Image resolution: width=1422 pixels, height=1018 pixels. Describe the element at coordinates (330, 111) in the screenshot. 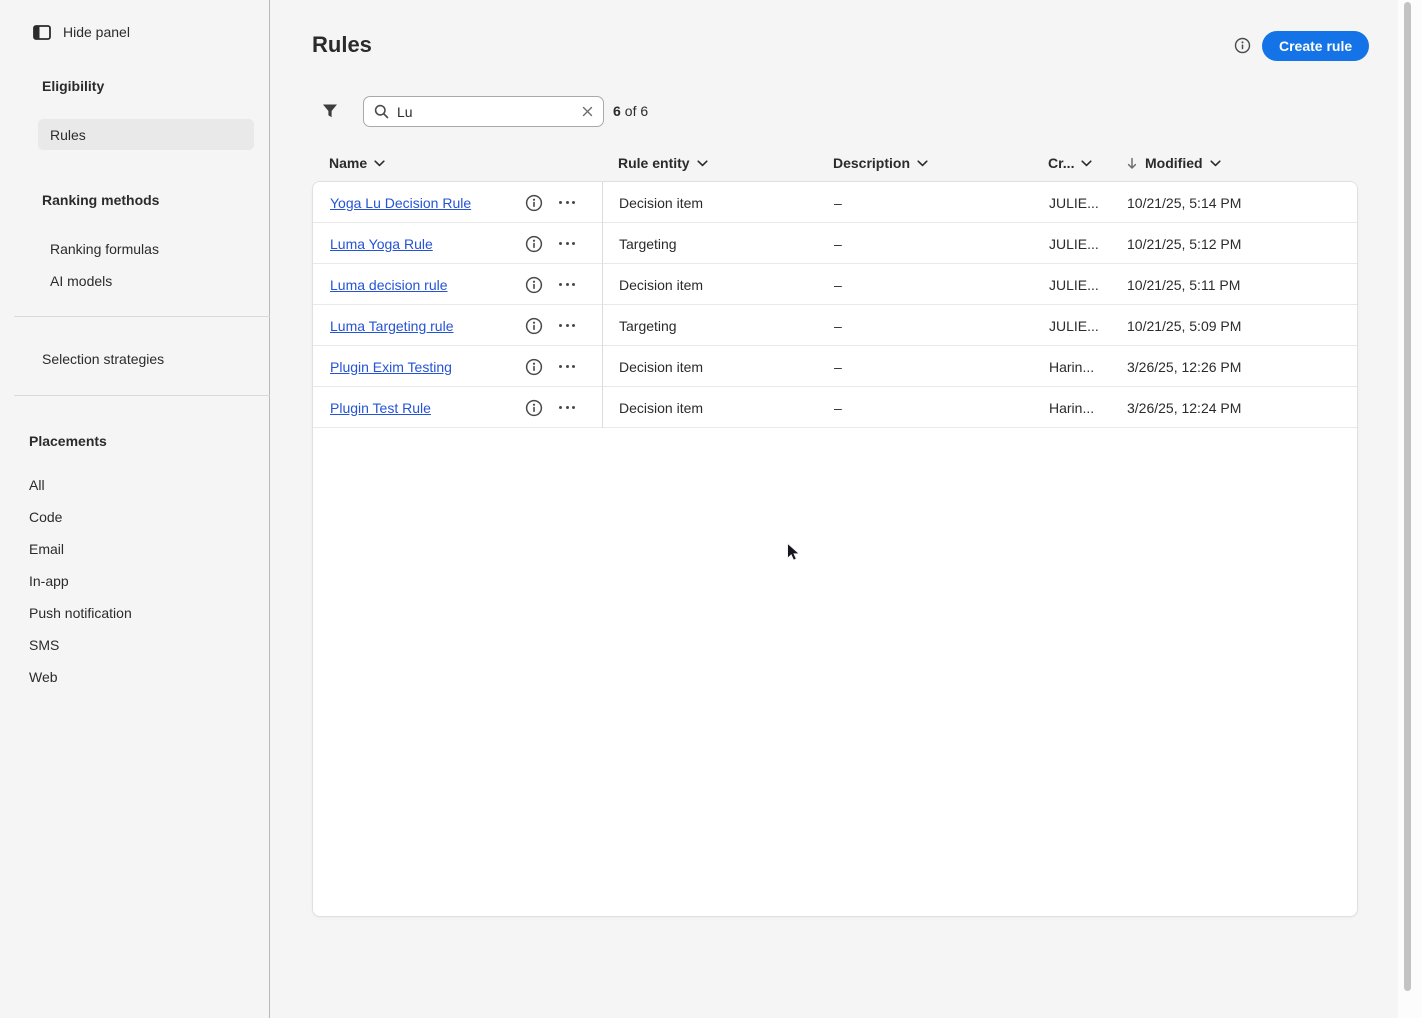

I see `filter-icon` at that location.